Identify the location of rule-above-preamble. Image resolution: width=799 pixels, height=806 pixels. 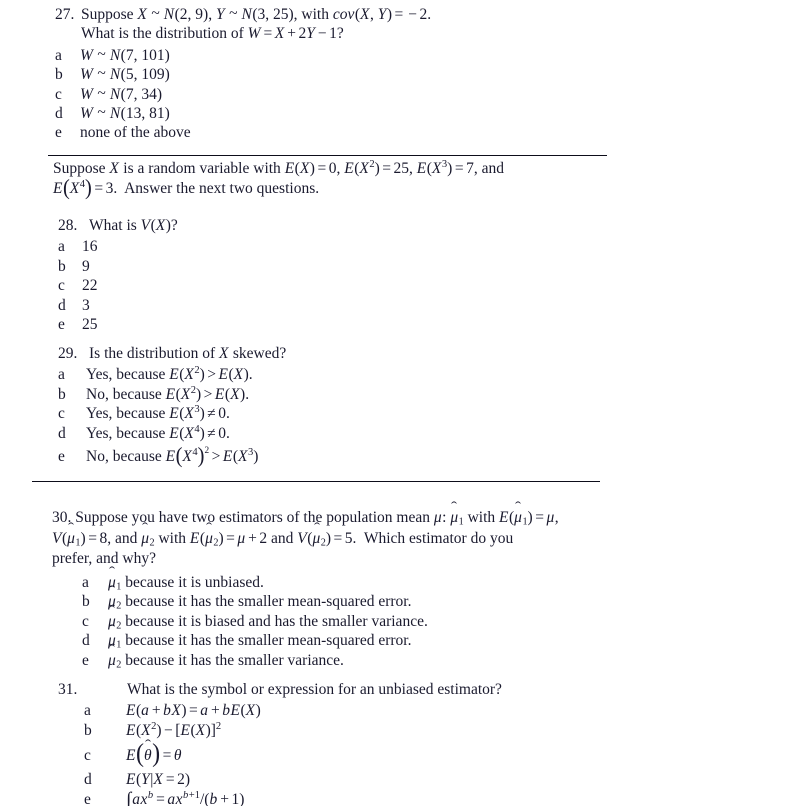
(327, 155).